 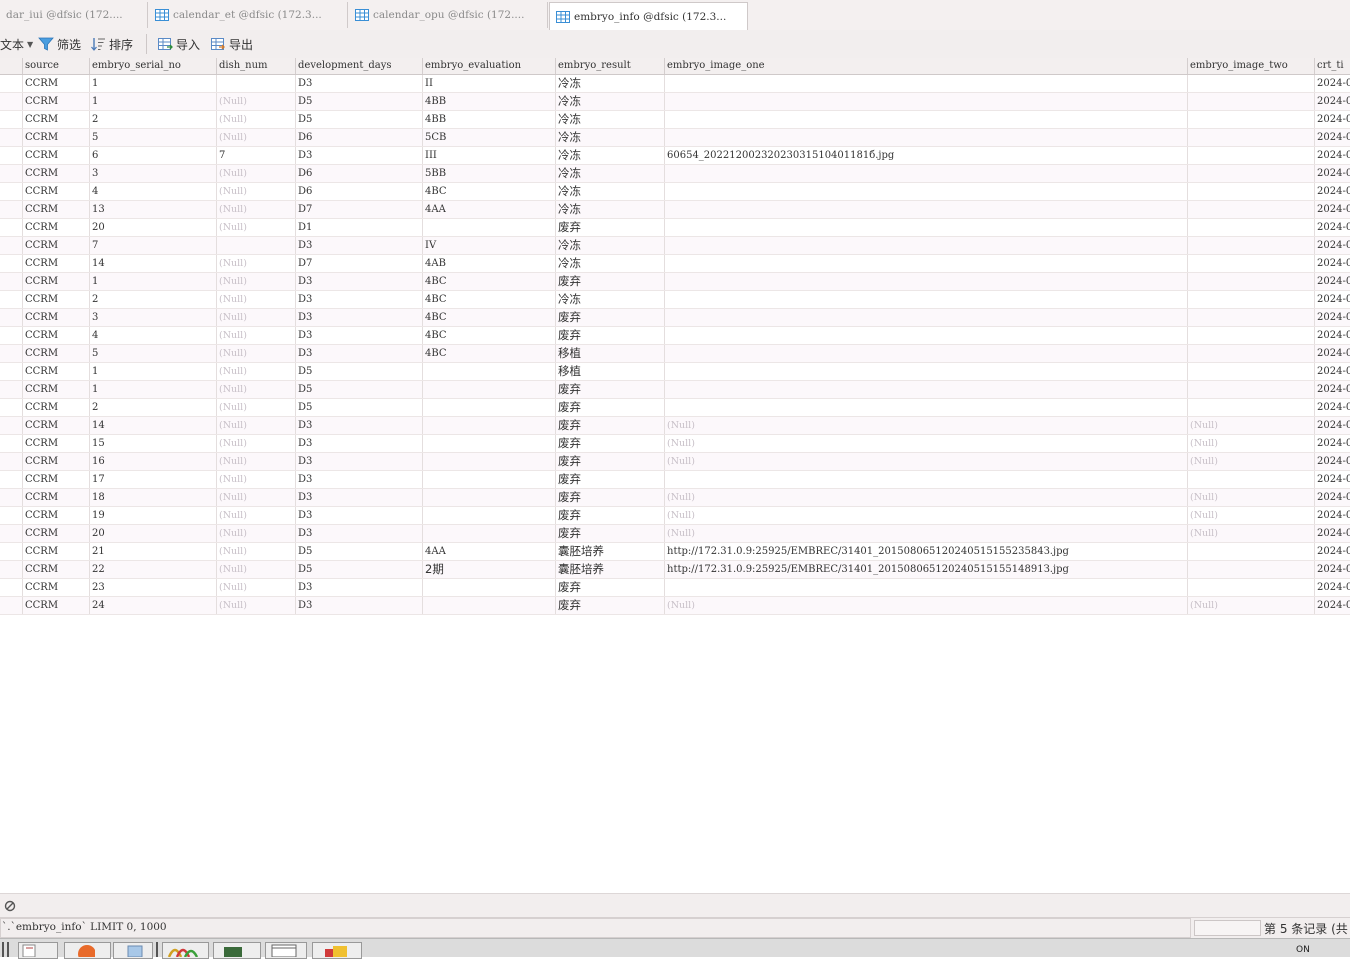 I want to click on table-row: CCRM 15 (Null) D3 废弃 (Null) (Null) 2024-0, so click(x=675, y=444).